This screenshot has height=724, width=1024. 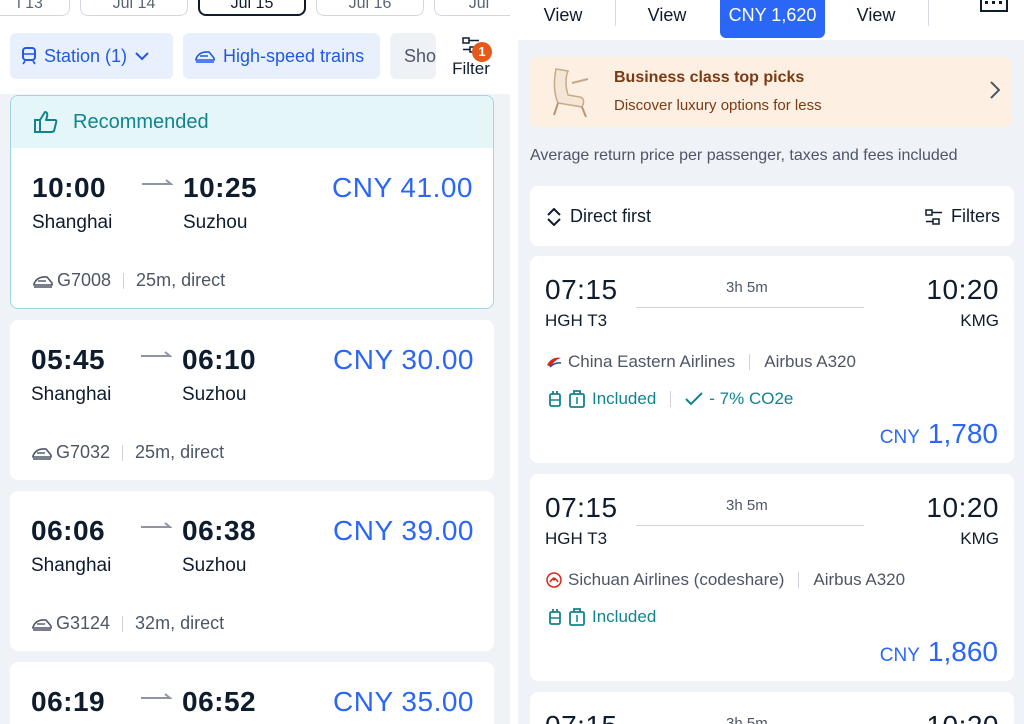 I want to click on price-date-tabs: View View CNY 1,620 View, so click(x=771, y=20).